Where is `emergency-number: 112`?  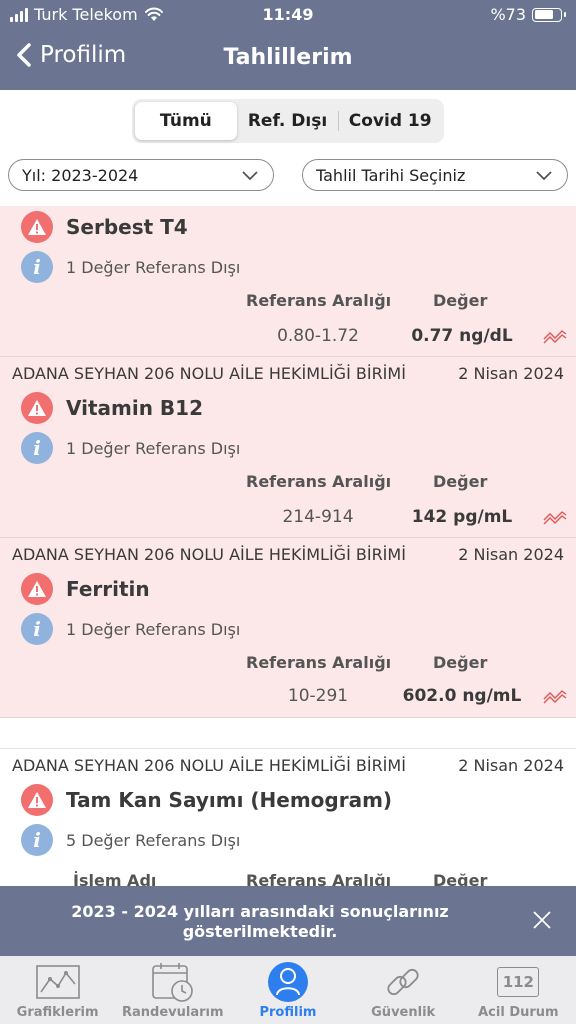 emergency-number: 112 is located at coordinates (518, 982).